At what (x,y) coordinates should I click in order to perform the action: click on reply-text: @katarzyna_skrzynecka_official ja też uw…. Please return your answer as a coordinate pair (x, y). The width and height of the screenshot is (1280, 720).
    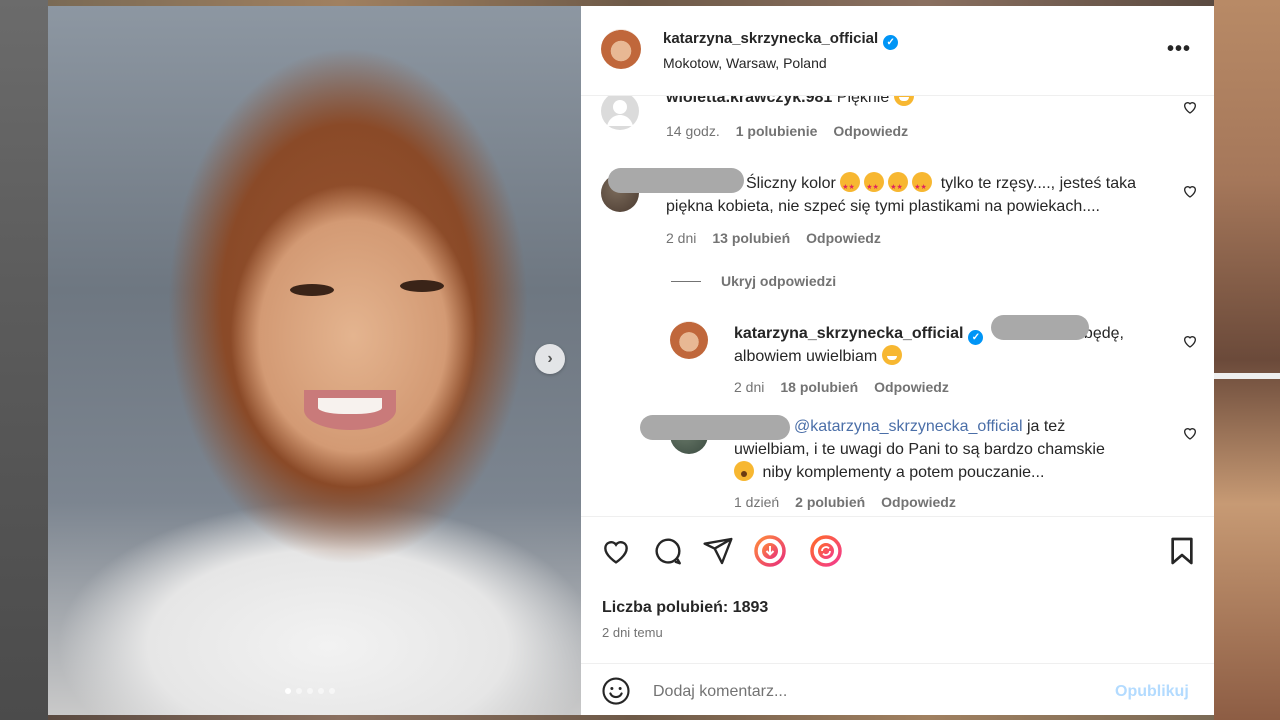
    Looking at the image, I should click on (944, 449).